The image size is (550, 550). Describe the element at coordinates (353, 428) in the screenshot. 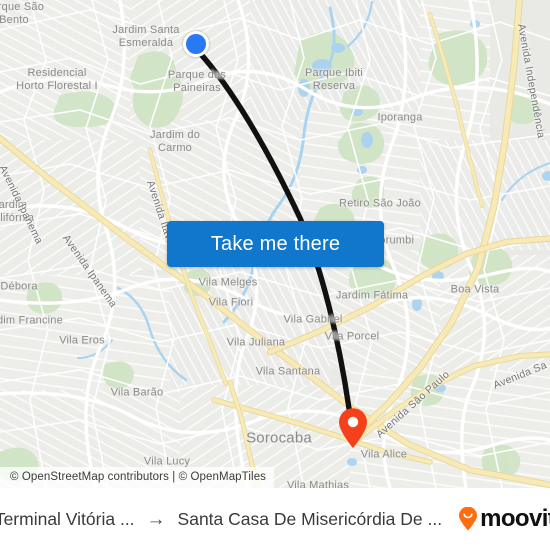

I see `route-destination-pin` at that location.